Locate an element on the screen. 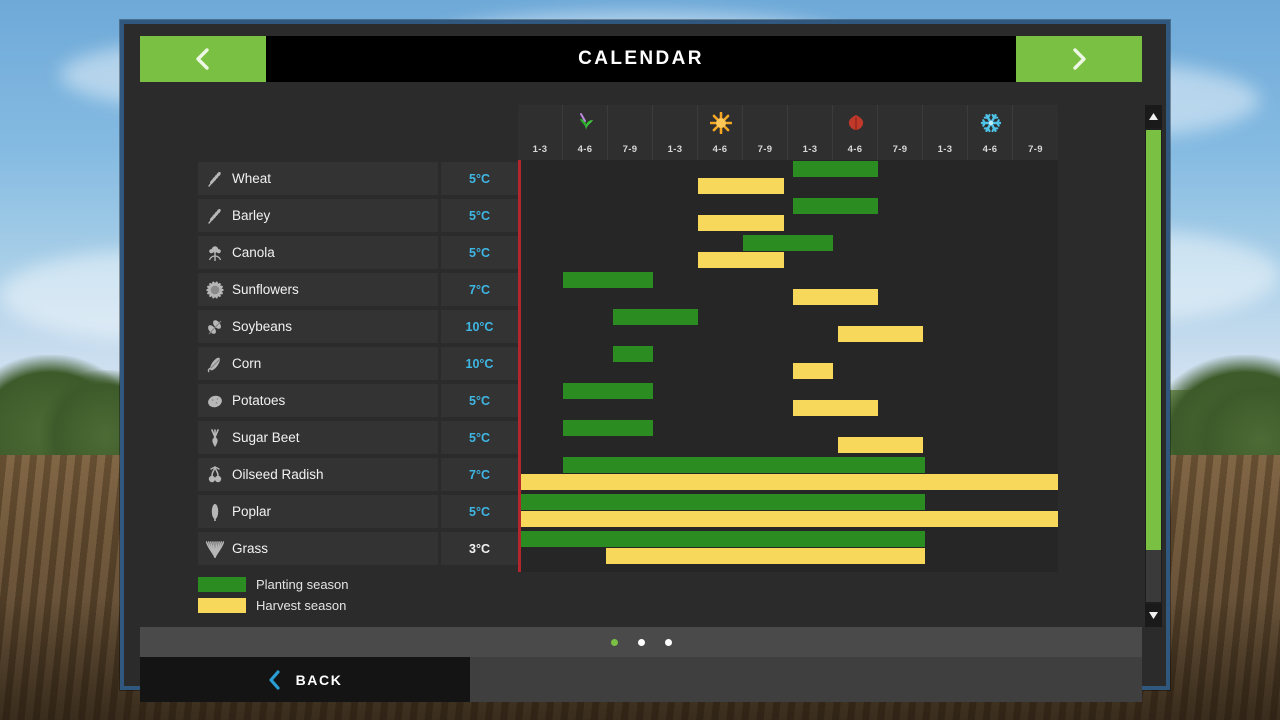 Image resolution: width=1280 pixels, height=720 pixels. barley-icon is located at coordinates (215, 216).